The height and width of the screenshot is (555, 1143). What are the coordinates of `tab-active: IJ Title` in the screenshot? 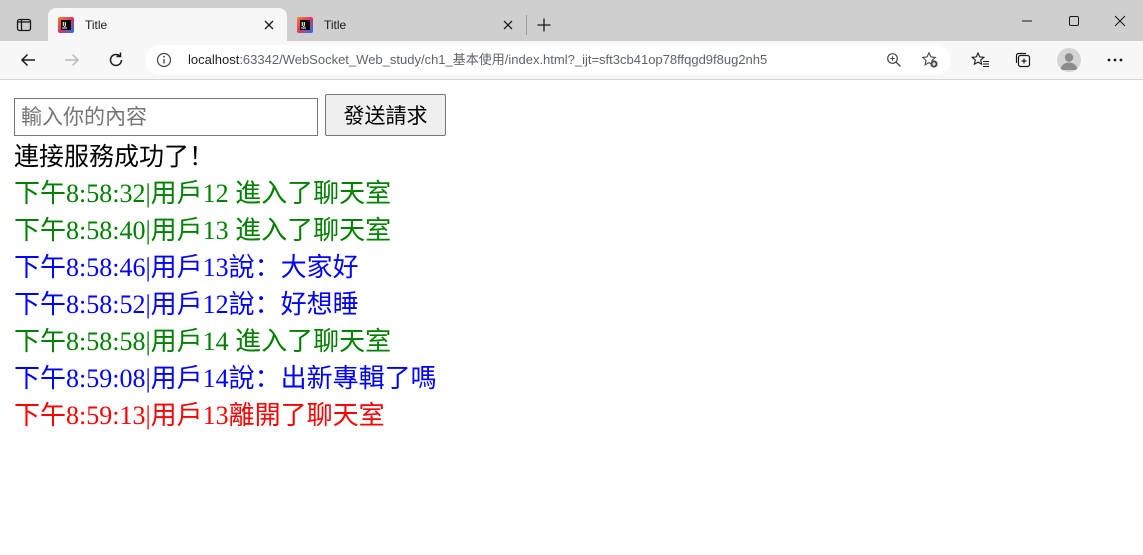 It's located at (167, 24).